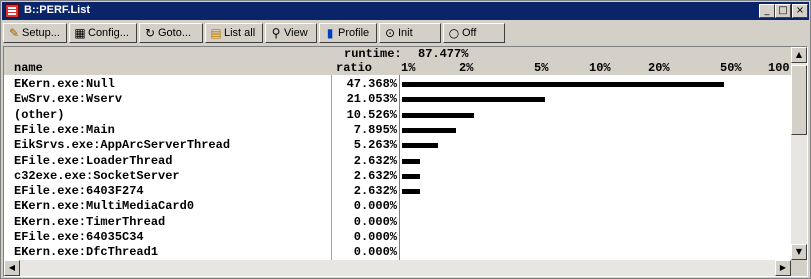  I want to click on init-icon: ⊙, so click(390, 33).